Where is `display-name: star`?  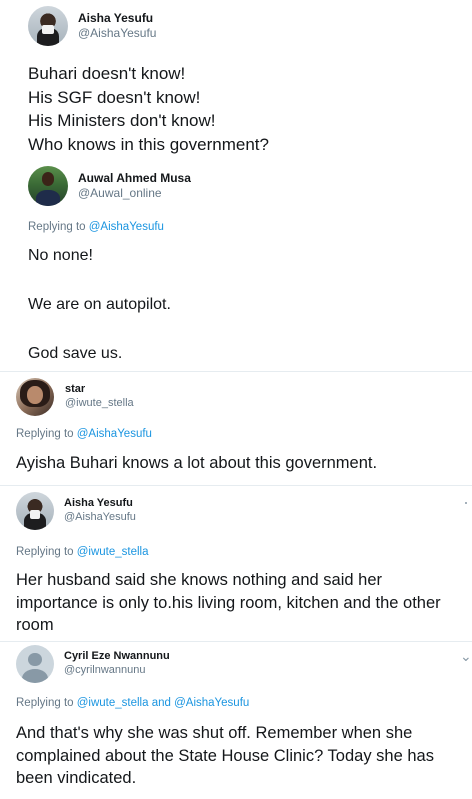
display-name: star is located at coordinates (99, 390).